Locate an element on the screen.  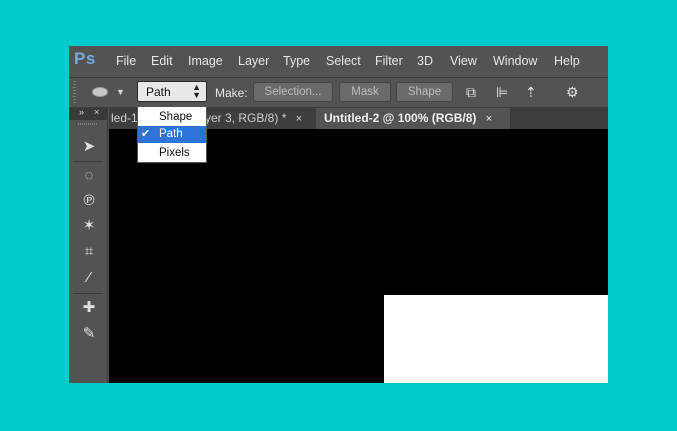
menu-view: View is located at coordinates (463, 61).